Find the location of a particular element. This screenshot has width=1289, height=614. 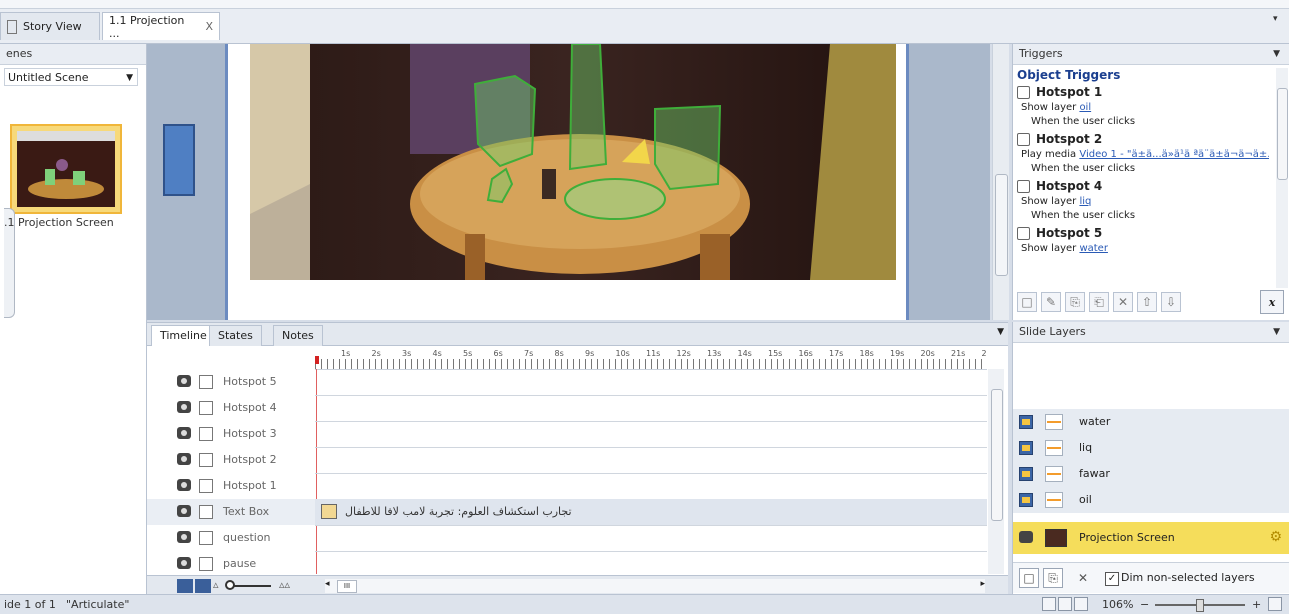

new-layer-button: □ is located at coordinates (1029, 578).